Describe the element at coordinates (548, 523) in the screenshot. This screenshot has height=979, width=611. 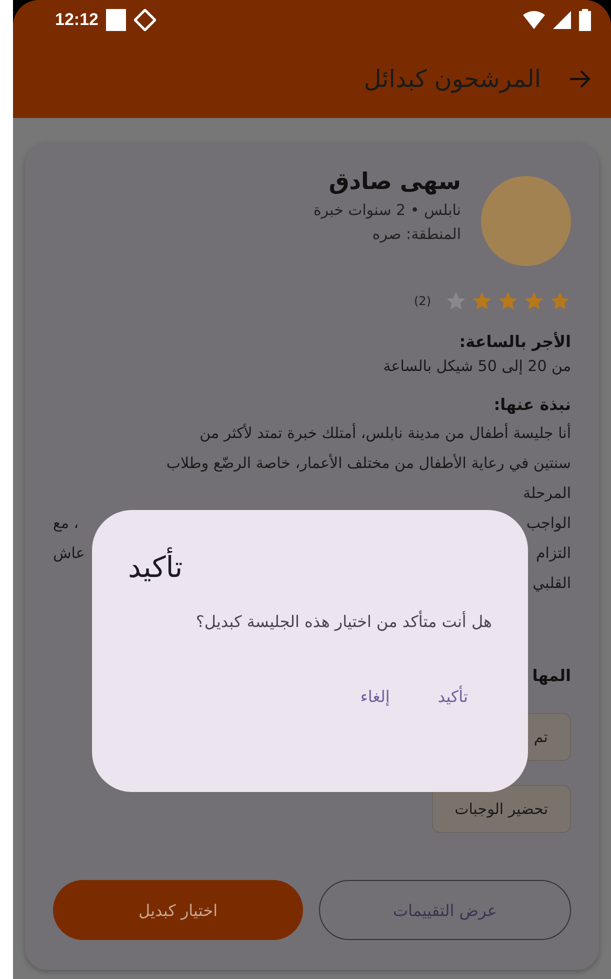
I see `bio-text: الواجب` at that location.